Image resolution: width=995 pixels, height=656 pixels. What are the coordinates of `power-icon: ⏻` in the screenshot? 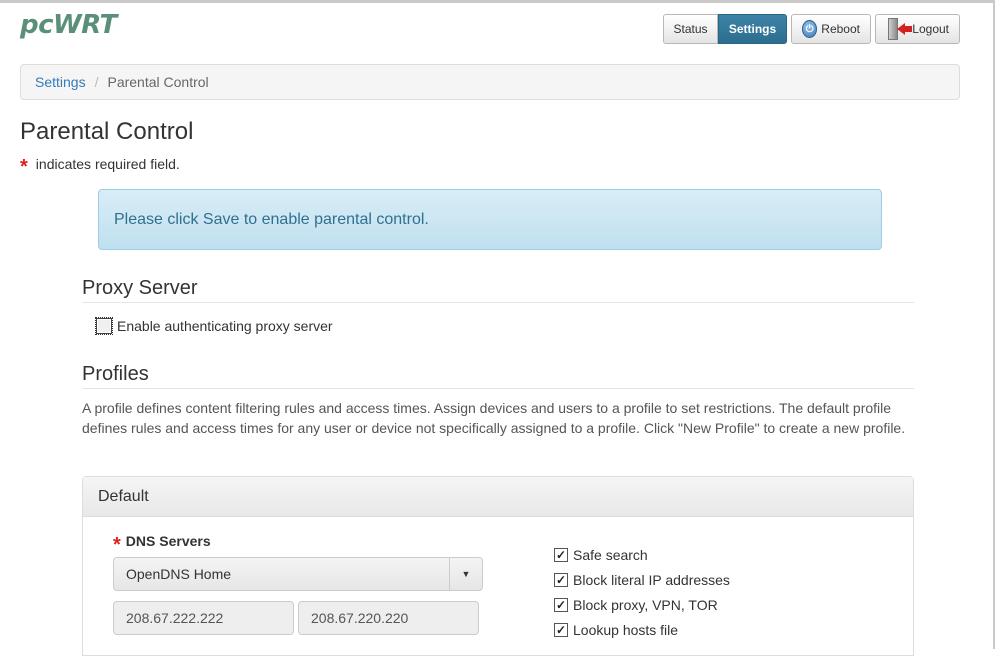 It's located at (810, 29).